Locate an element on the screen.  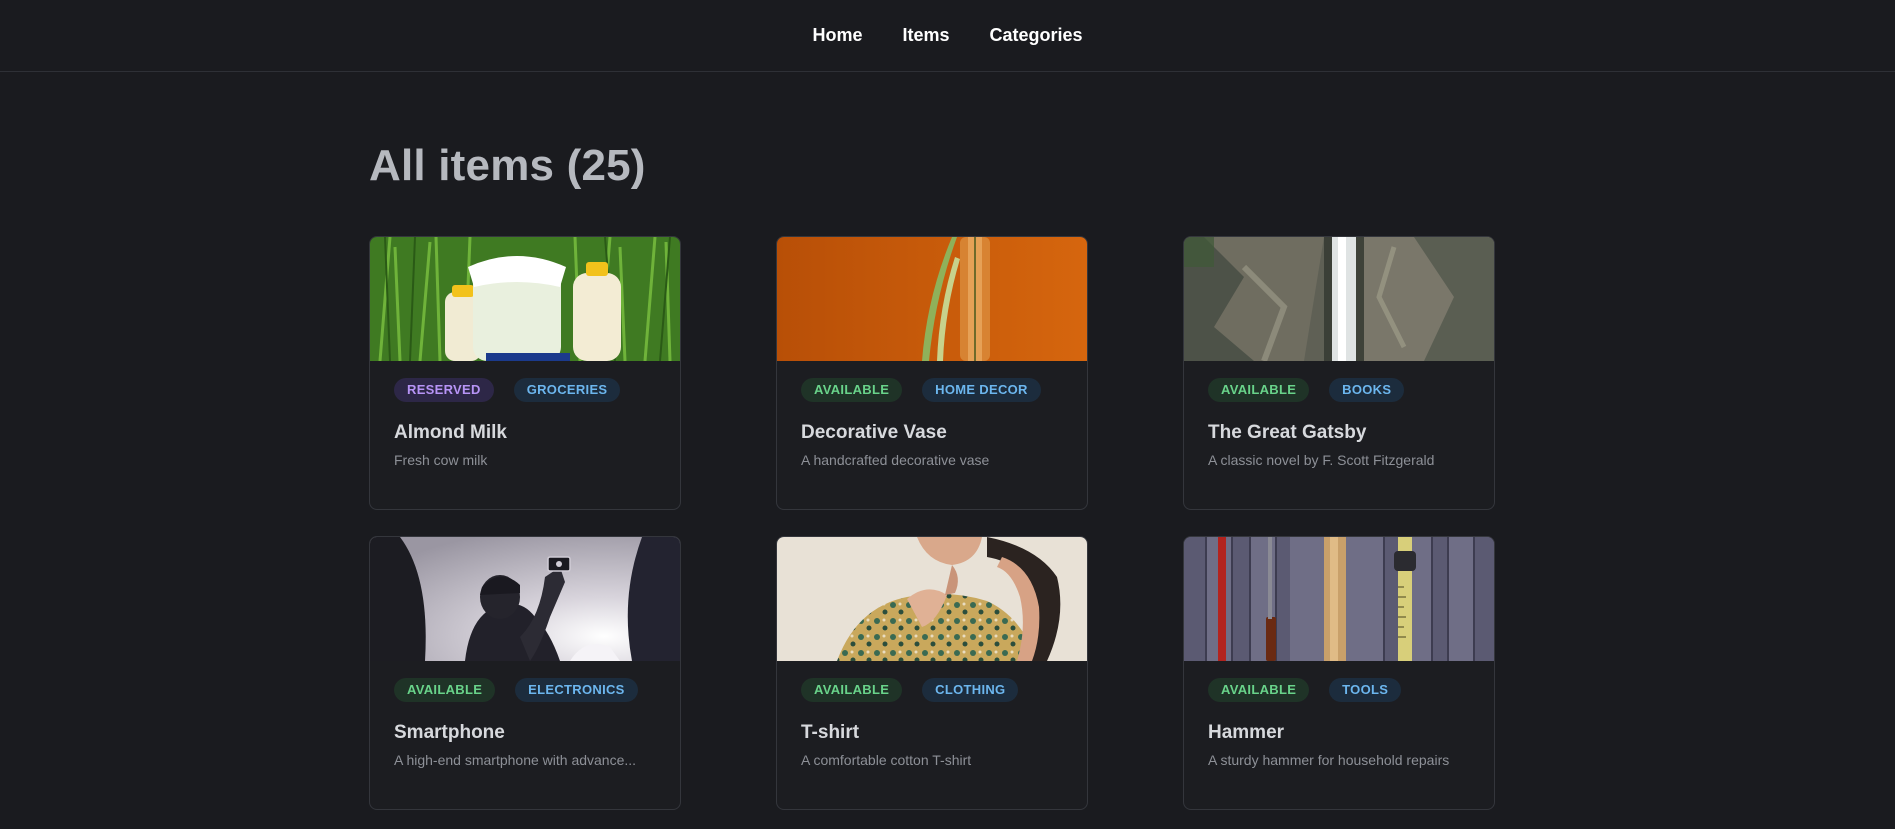
page-title: All items (25) is located at coordinates (507, 165).